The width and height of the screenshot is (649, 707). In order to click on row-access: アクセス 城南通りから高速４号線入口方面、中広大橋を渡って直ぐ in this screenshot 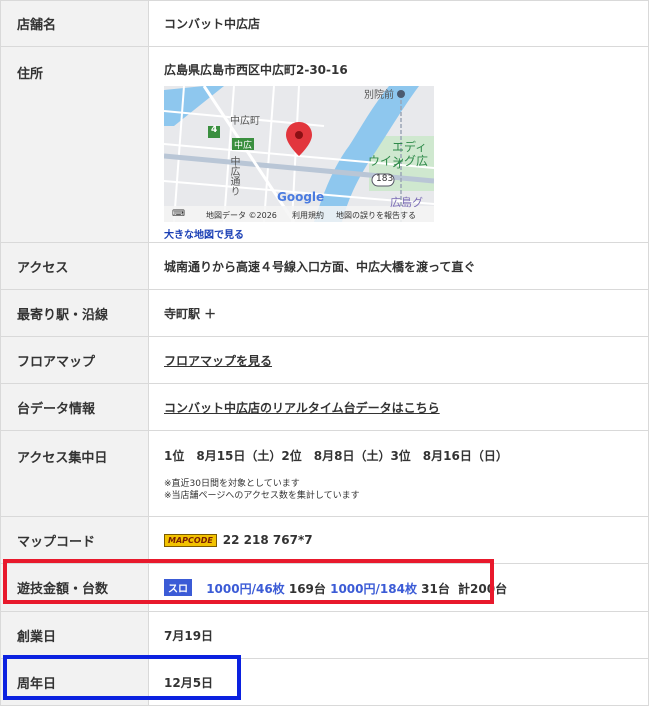, I will do `click(324, 266)`.